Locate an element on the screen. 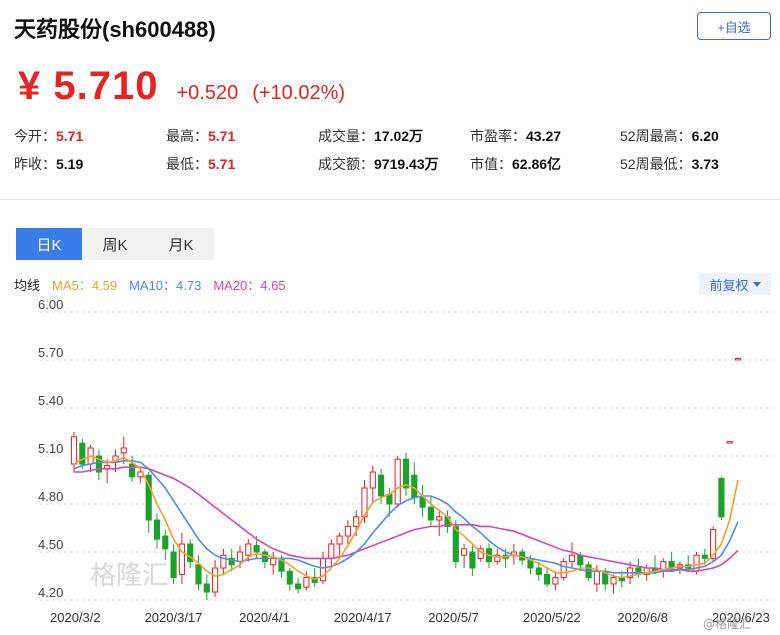  x-tick-label: 2020/5/22 is located at coordinates (552, 617).